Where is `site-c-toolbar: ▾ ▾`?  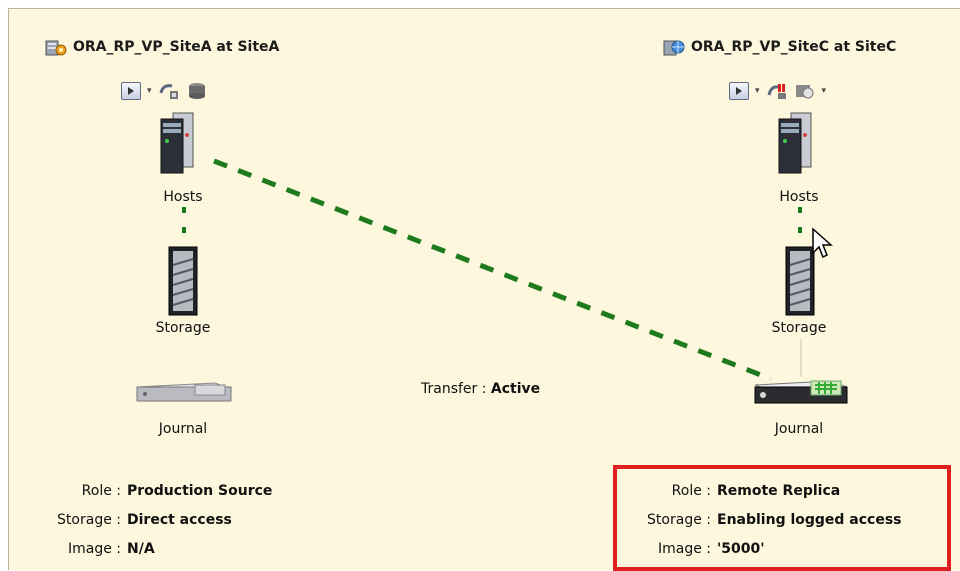
site-c-toolbar: ▾ ▾ is located at coordinates (777, 91).